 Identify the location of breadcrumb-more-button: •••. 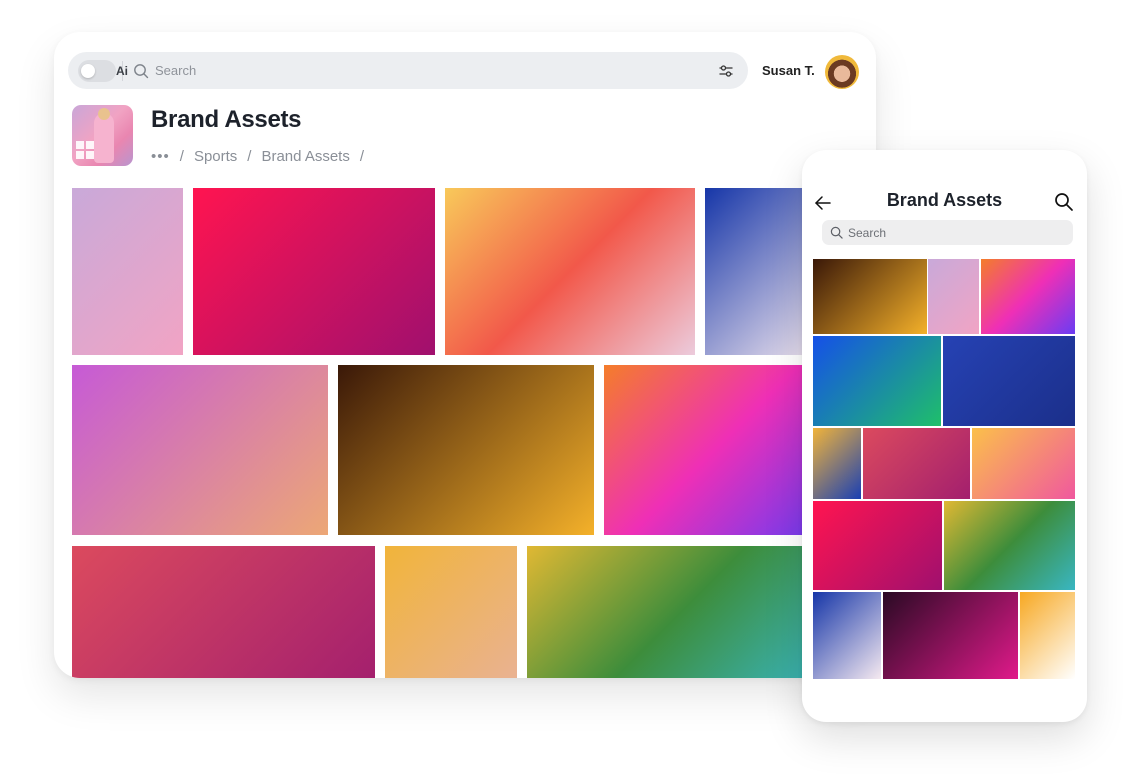
(160, 156).